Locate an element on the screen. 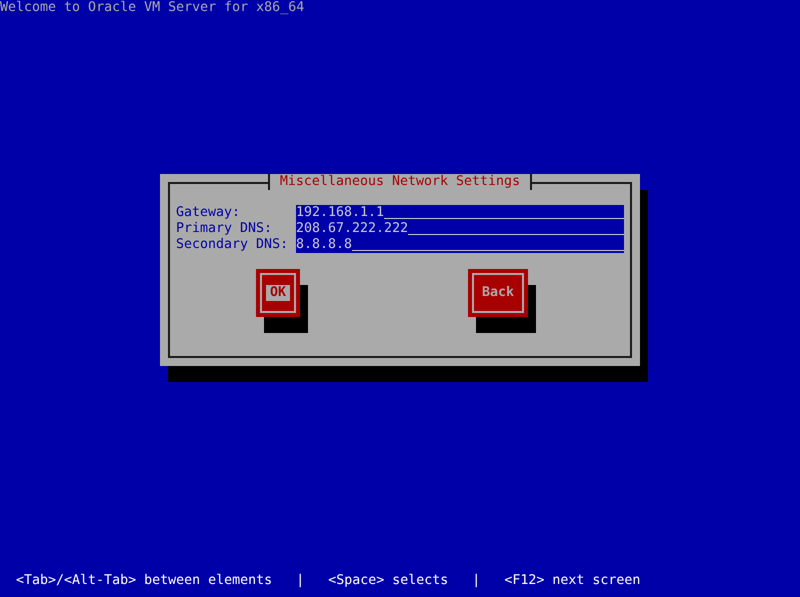 The height and width of the screenshot is (597, 800). field-label: Primary DNS: is located at coordinates (225, 229).